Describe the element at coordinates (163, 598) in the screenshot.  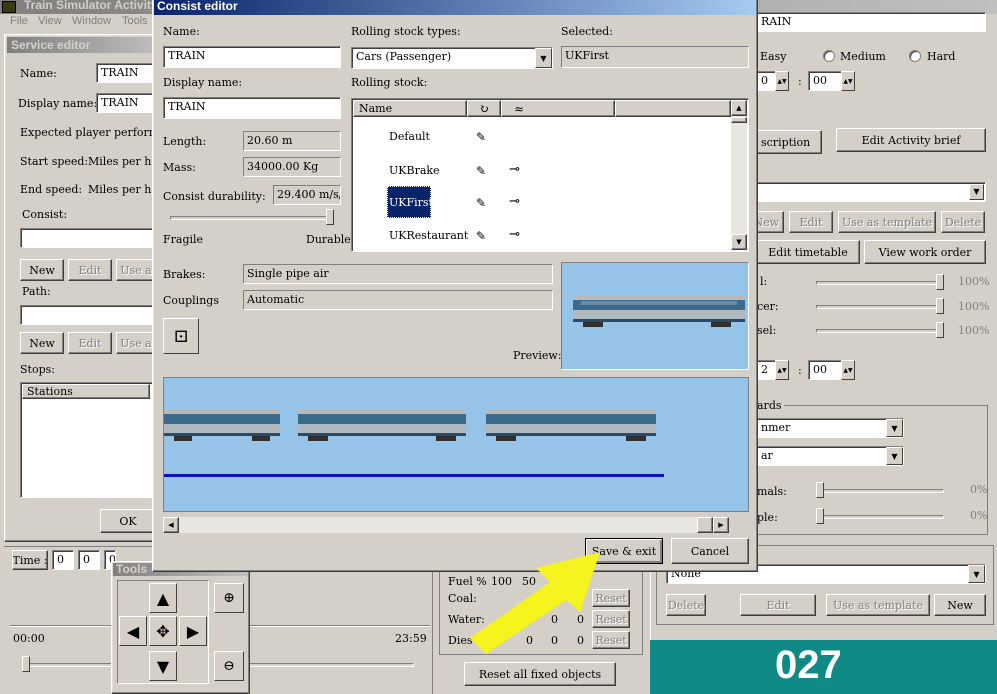
I see `pan-up-icon: ▲` at that location.